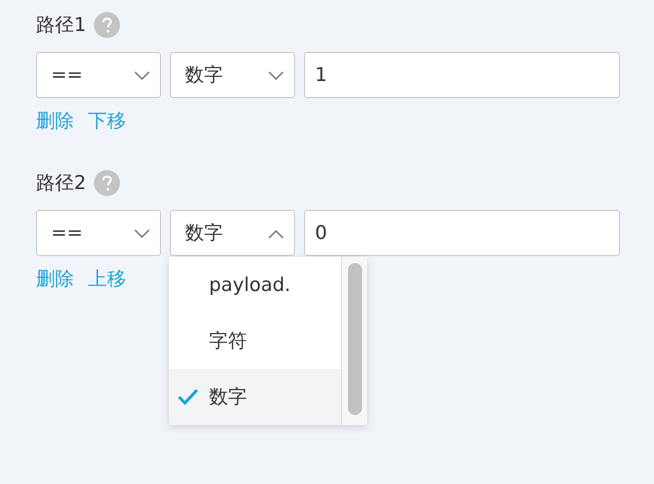  Describe the element at coordinates (255, 397) in the screenshot. I see `dropdown-option: 数字` at that location.